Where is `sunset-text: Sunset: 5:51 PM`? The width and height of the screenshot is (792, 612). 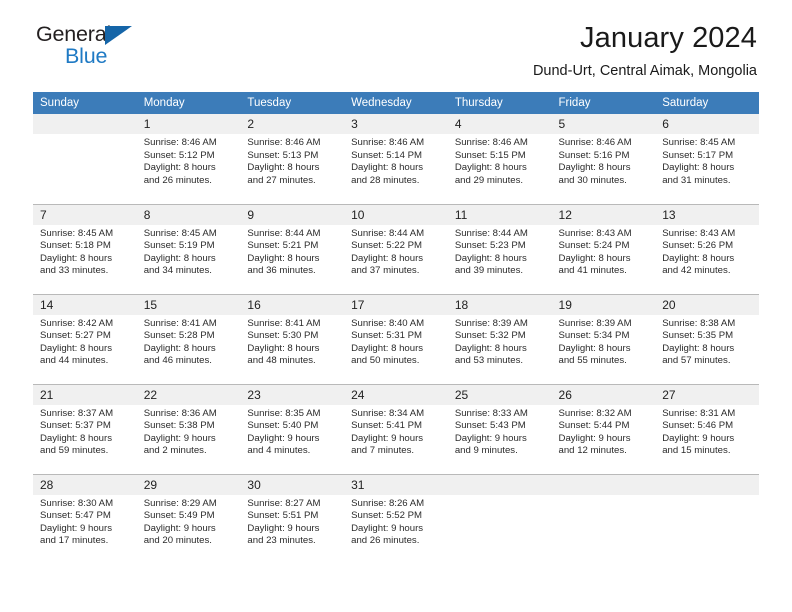
sunset-text: Sunset: 5:51 PM is located at coordinates (283, 516).